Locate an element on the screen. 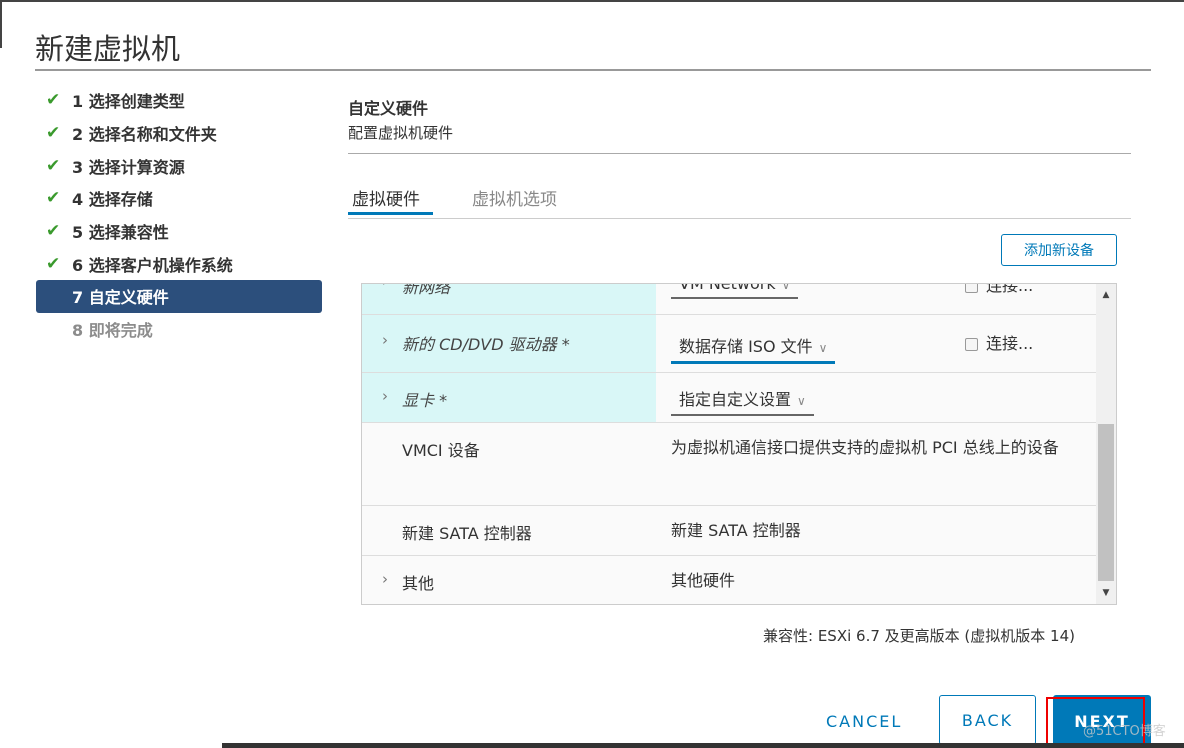 The width and height of the screenshot is (1184, 748). step-8: 8 即将完成 is located at coordinates (179, 329).